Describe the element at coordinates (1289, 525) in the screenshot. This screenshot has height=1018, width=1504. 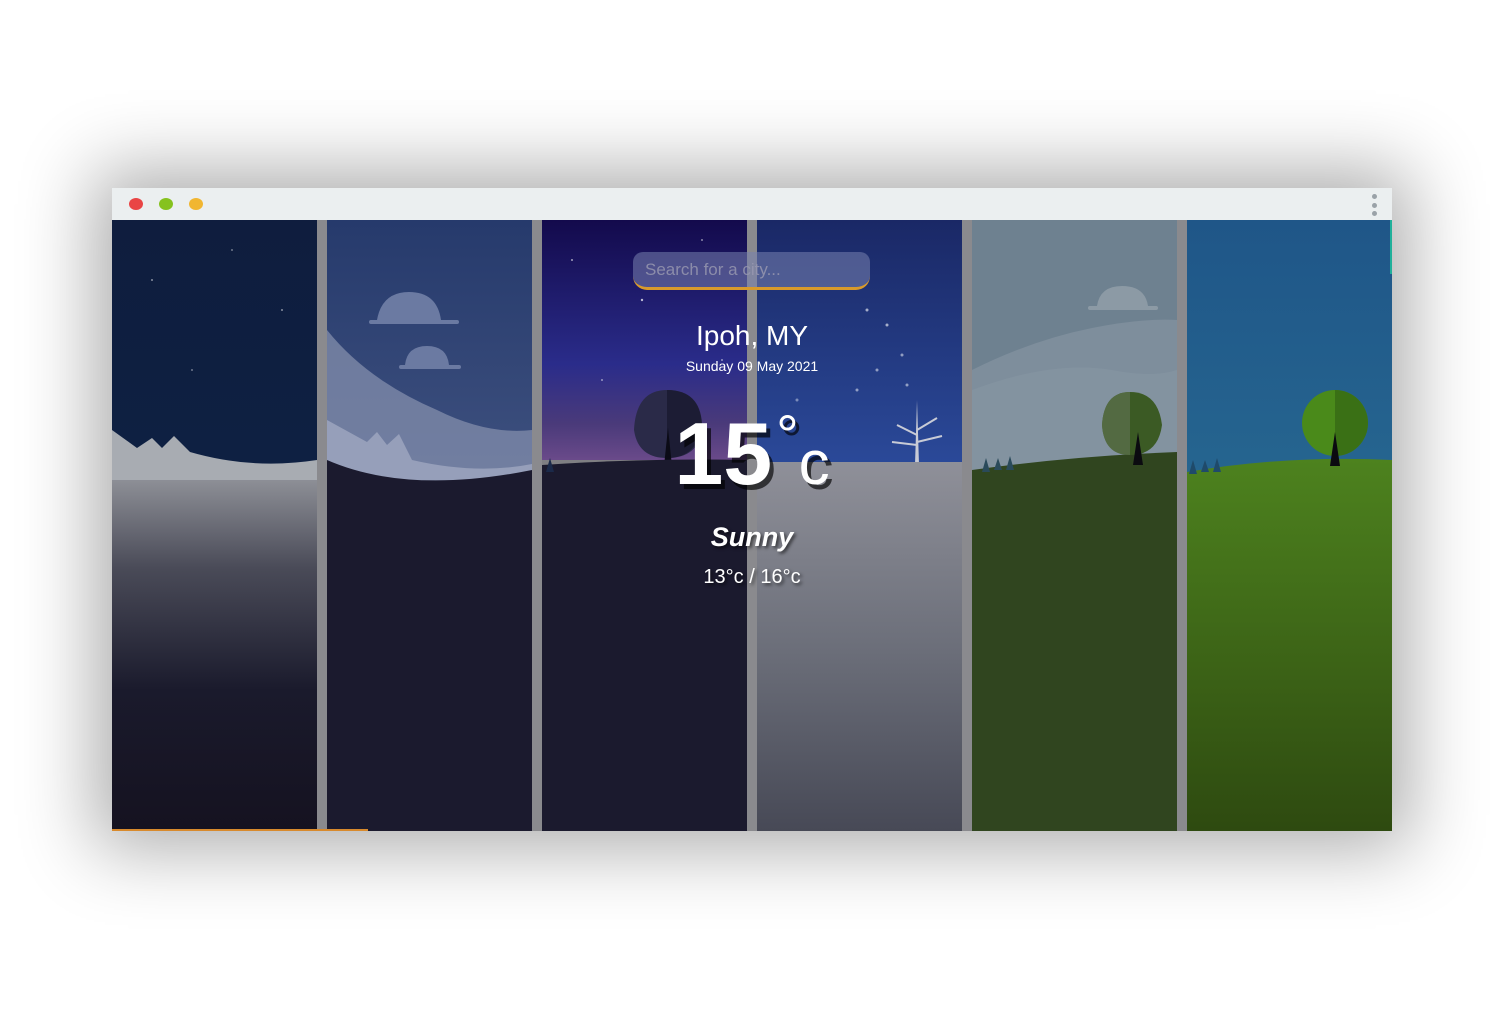
I see `background-panel-sunny-tree` at that location.